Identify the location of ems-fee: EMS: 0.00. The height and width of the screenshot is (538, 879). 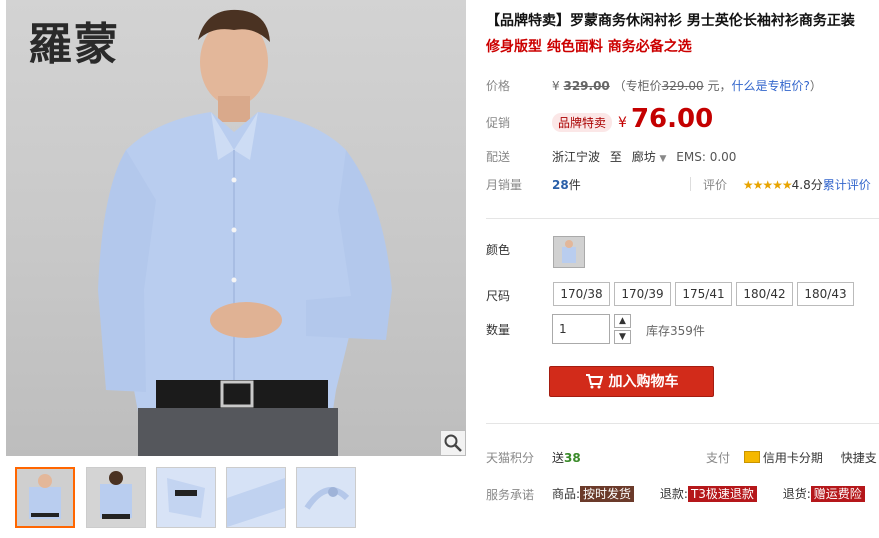
(706, 157).